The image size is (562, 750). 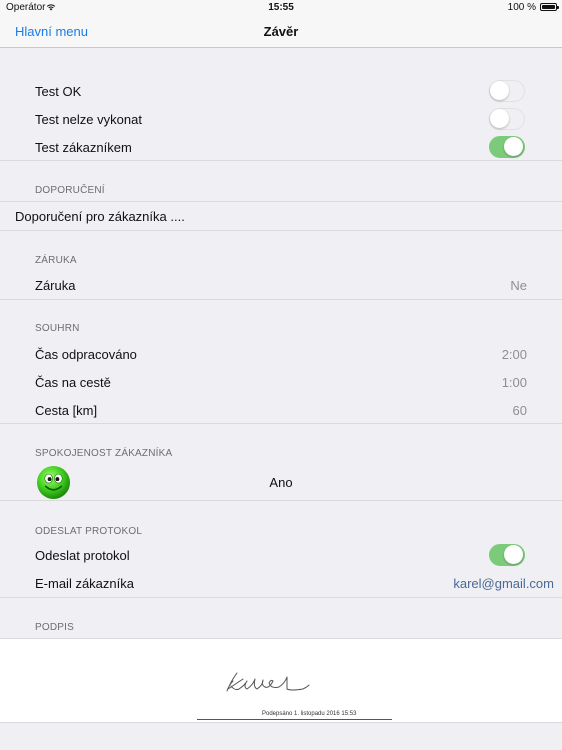 I want to click on test-failed-switch, so click(x=507, y=119).